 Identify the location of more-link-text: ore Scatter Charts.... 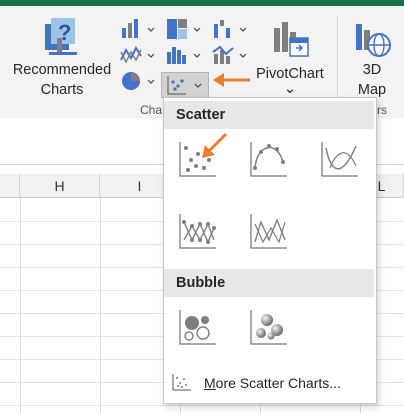
(278, 383).